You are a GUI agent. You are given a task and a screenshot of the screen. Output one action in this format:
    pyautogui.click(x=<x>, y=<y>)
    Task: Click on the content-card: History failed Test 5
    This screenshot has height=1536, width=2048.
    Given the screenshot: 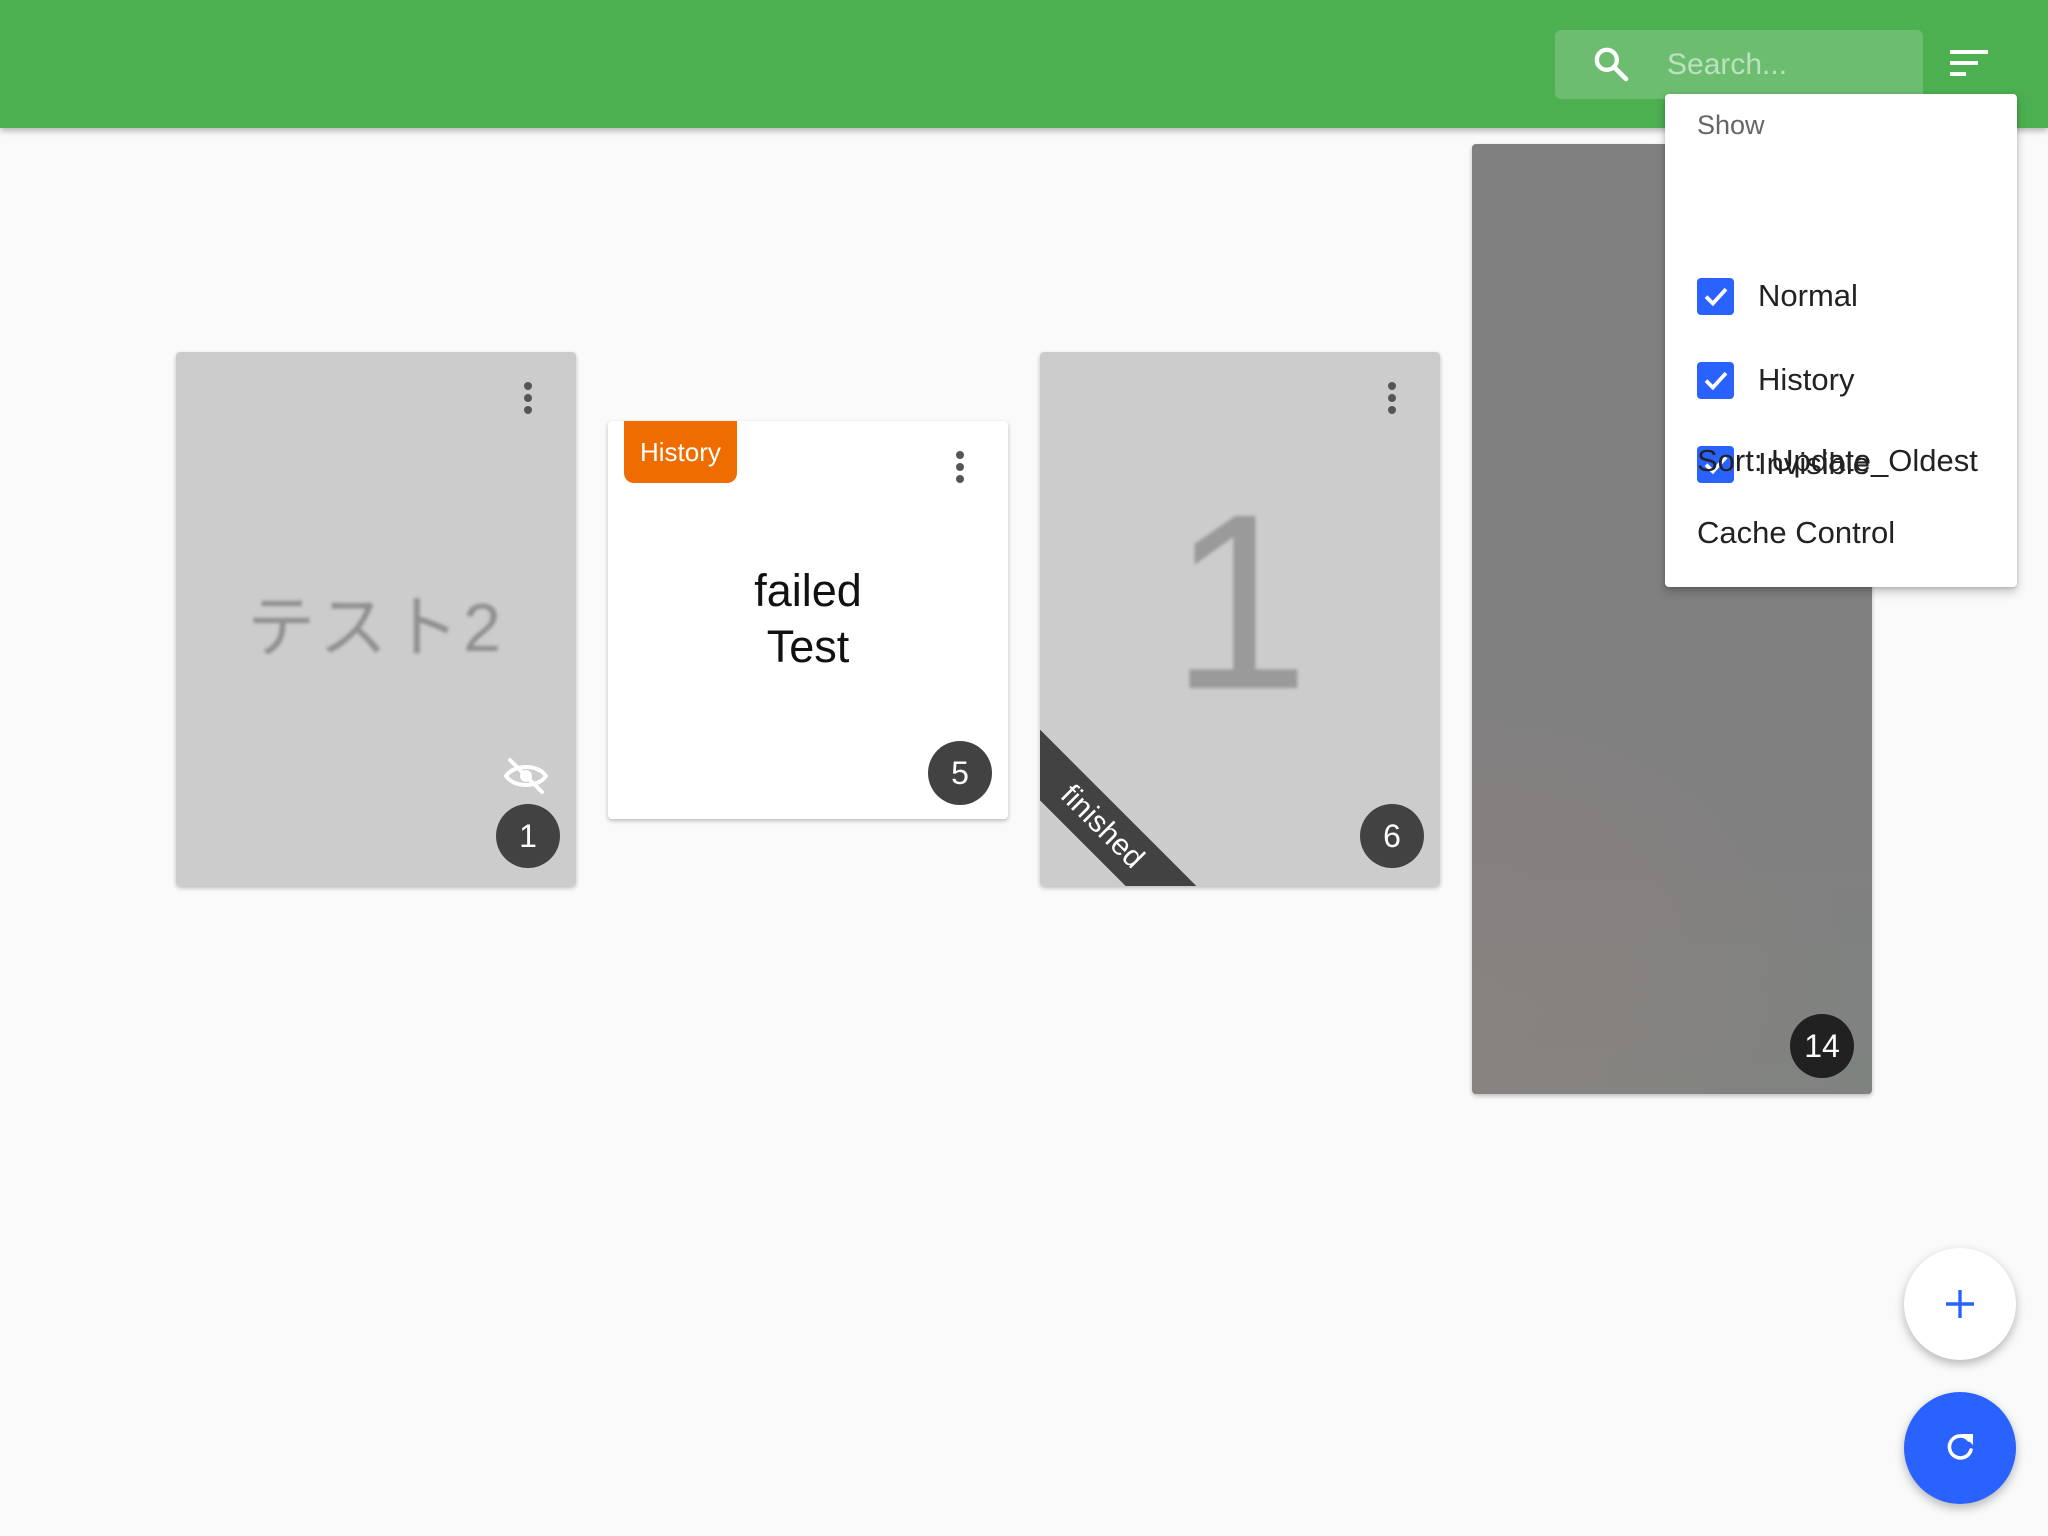 What is the action you would take?
    pyautogui.click(x=808, y=620)
    